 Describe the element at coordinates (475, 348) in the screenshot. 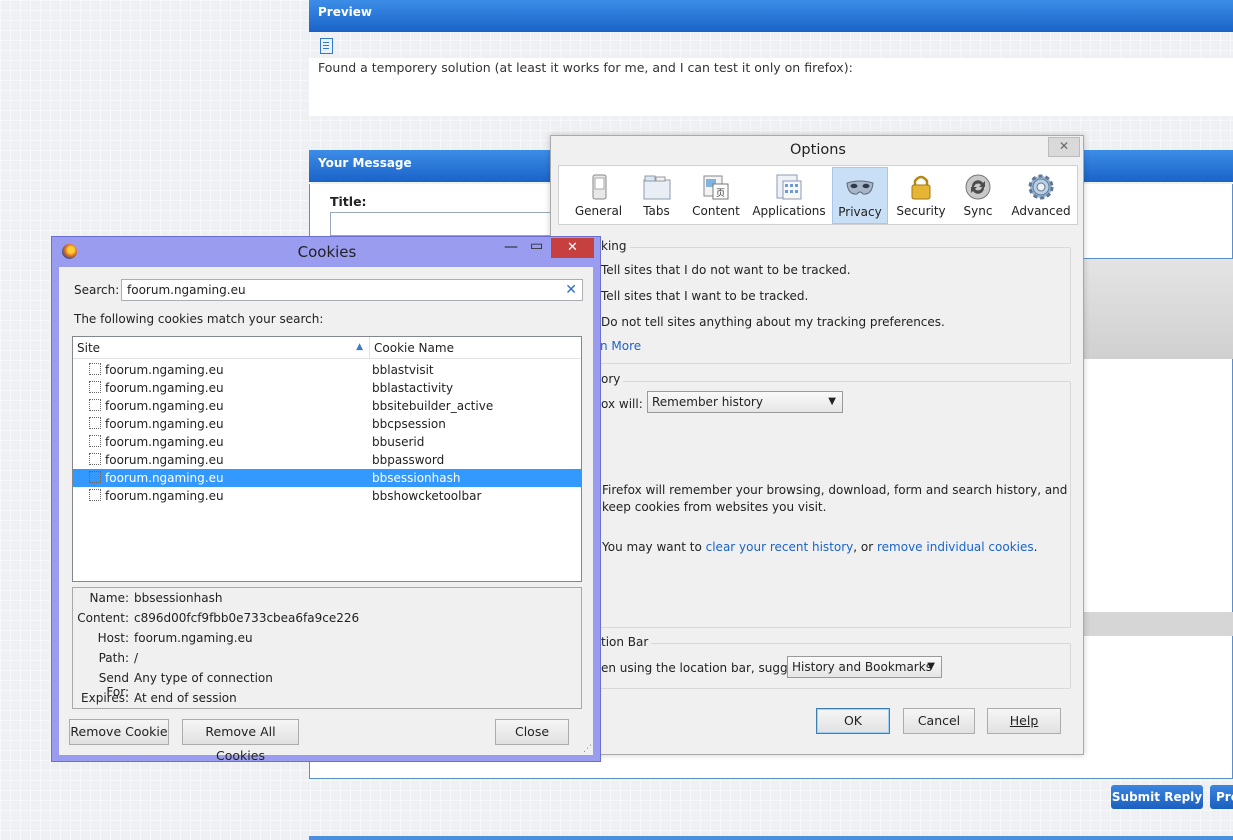

I see `column-header-cookie-name: Cookie Name` at that location.